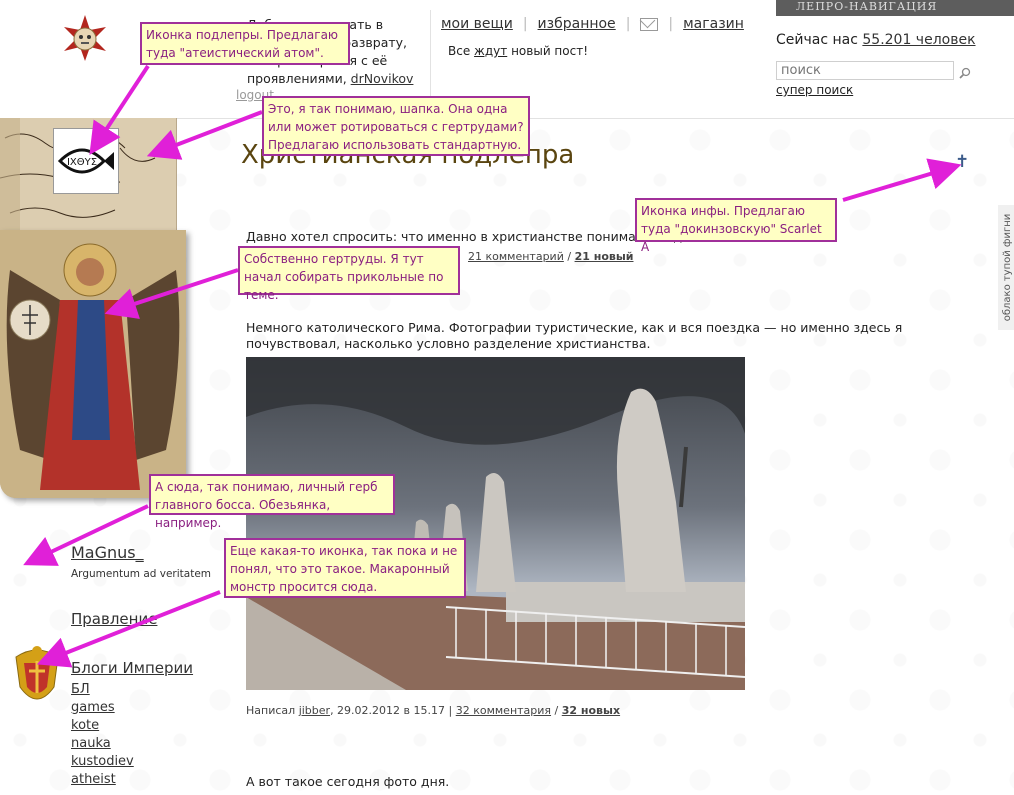  Describe the element at coordinates (297, 78) in the screenshot. I see `welcome-line: проявлениями,` at that location.